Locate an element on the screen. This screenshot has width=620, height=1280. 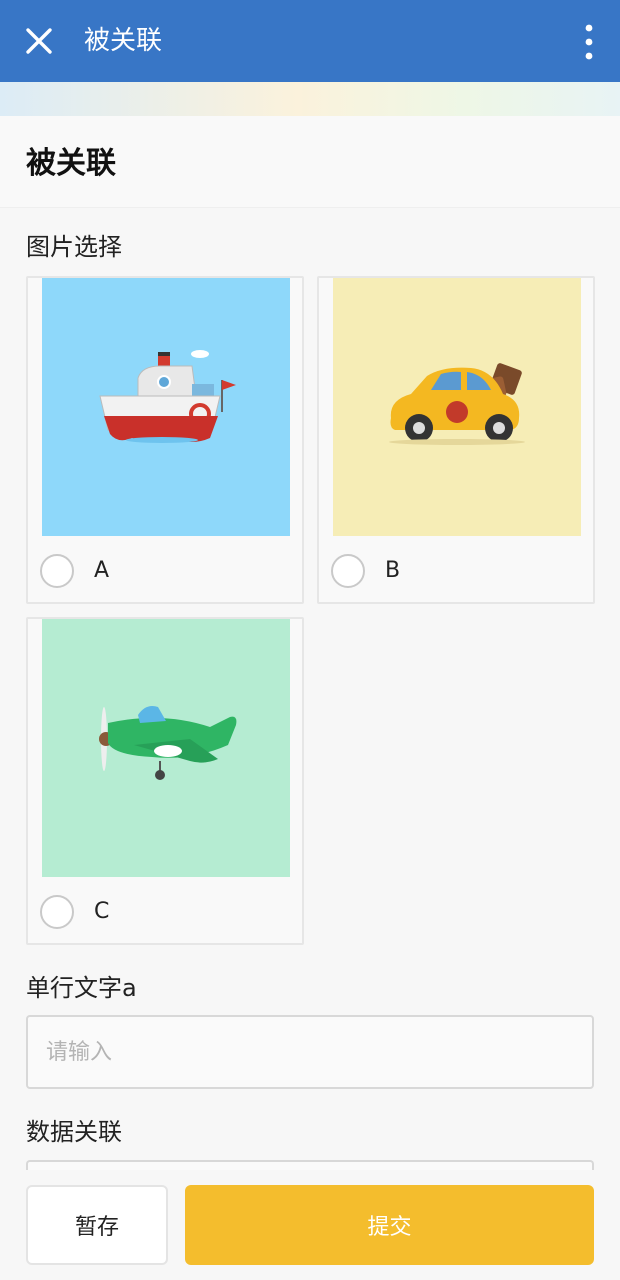
close-icon is located at coordinates (39, 41).